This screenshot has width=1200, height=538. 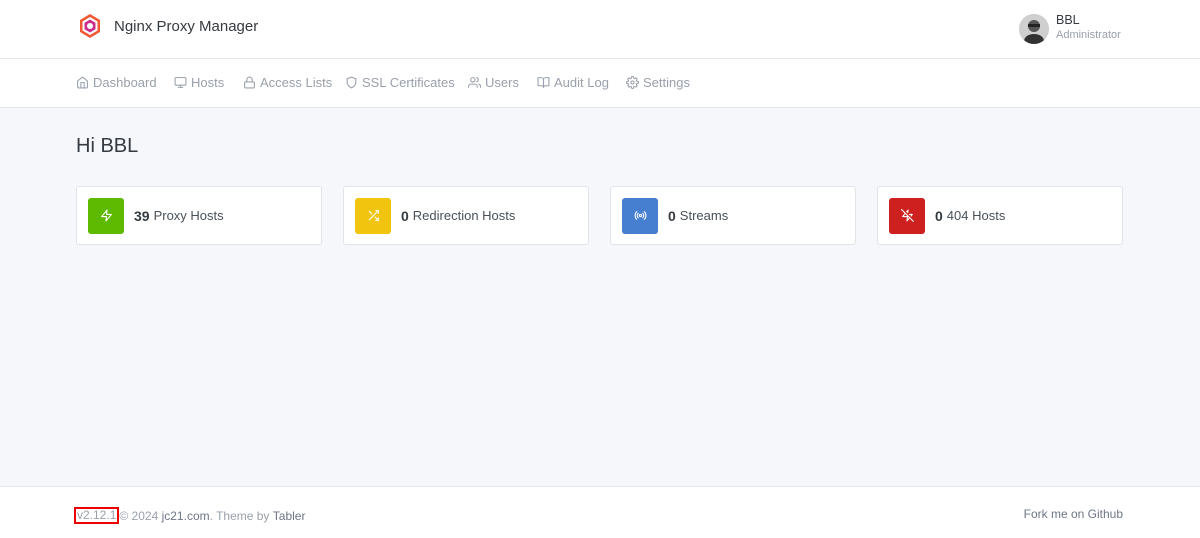 What do you see at coordinates (733, 215) in the screenshot?
I see `streams-card: 0 Streams` at bounding box center [733, 215].